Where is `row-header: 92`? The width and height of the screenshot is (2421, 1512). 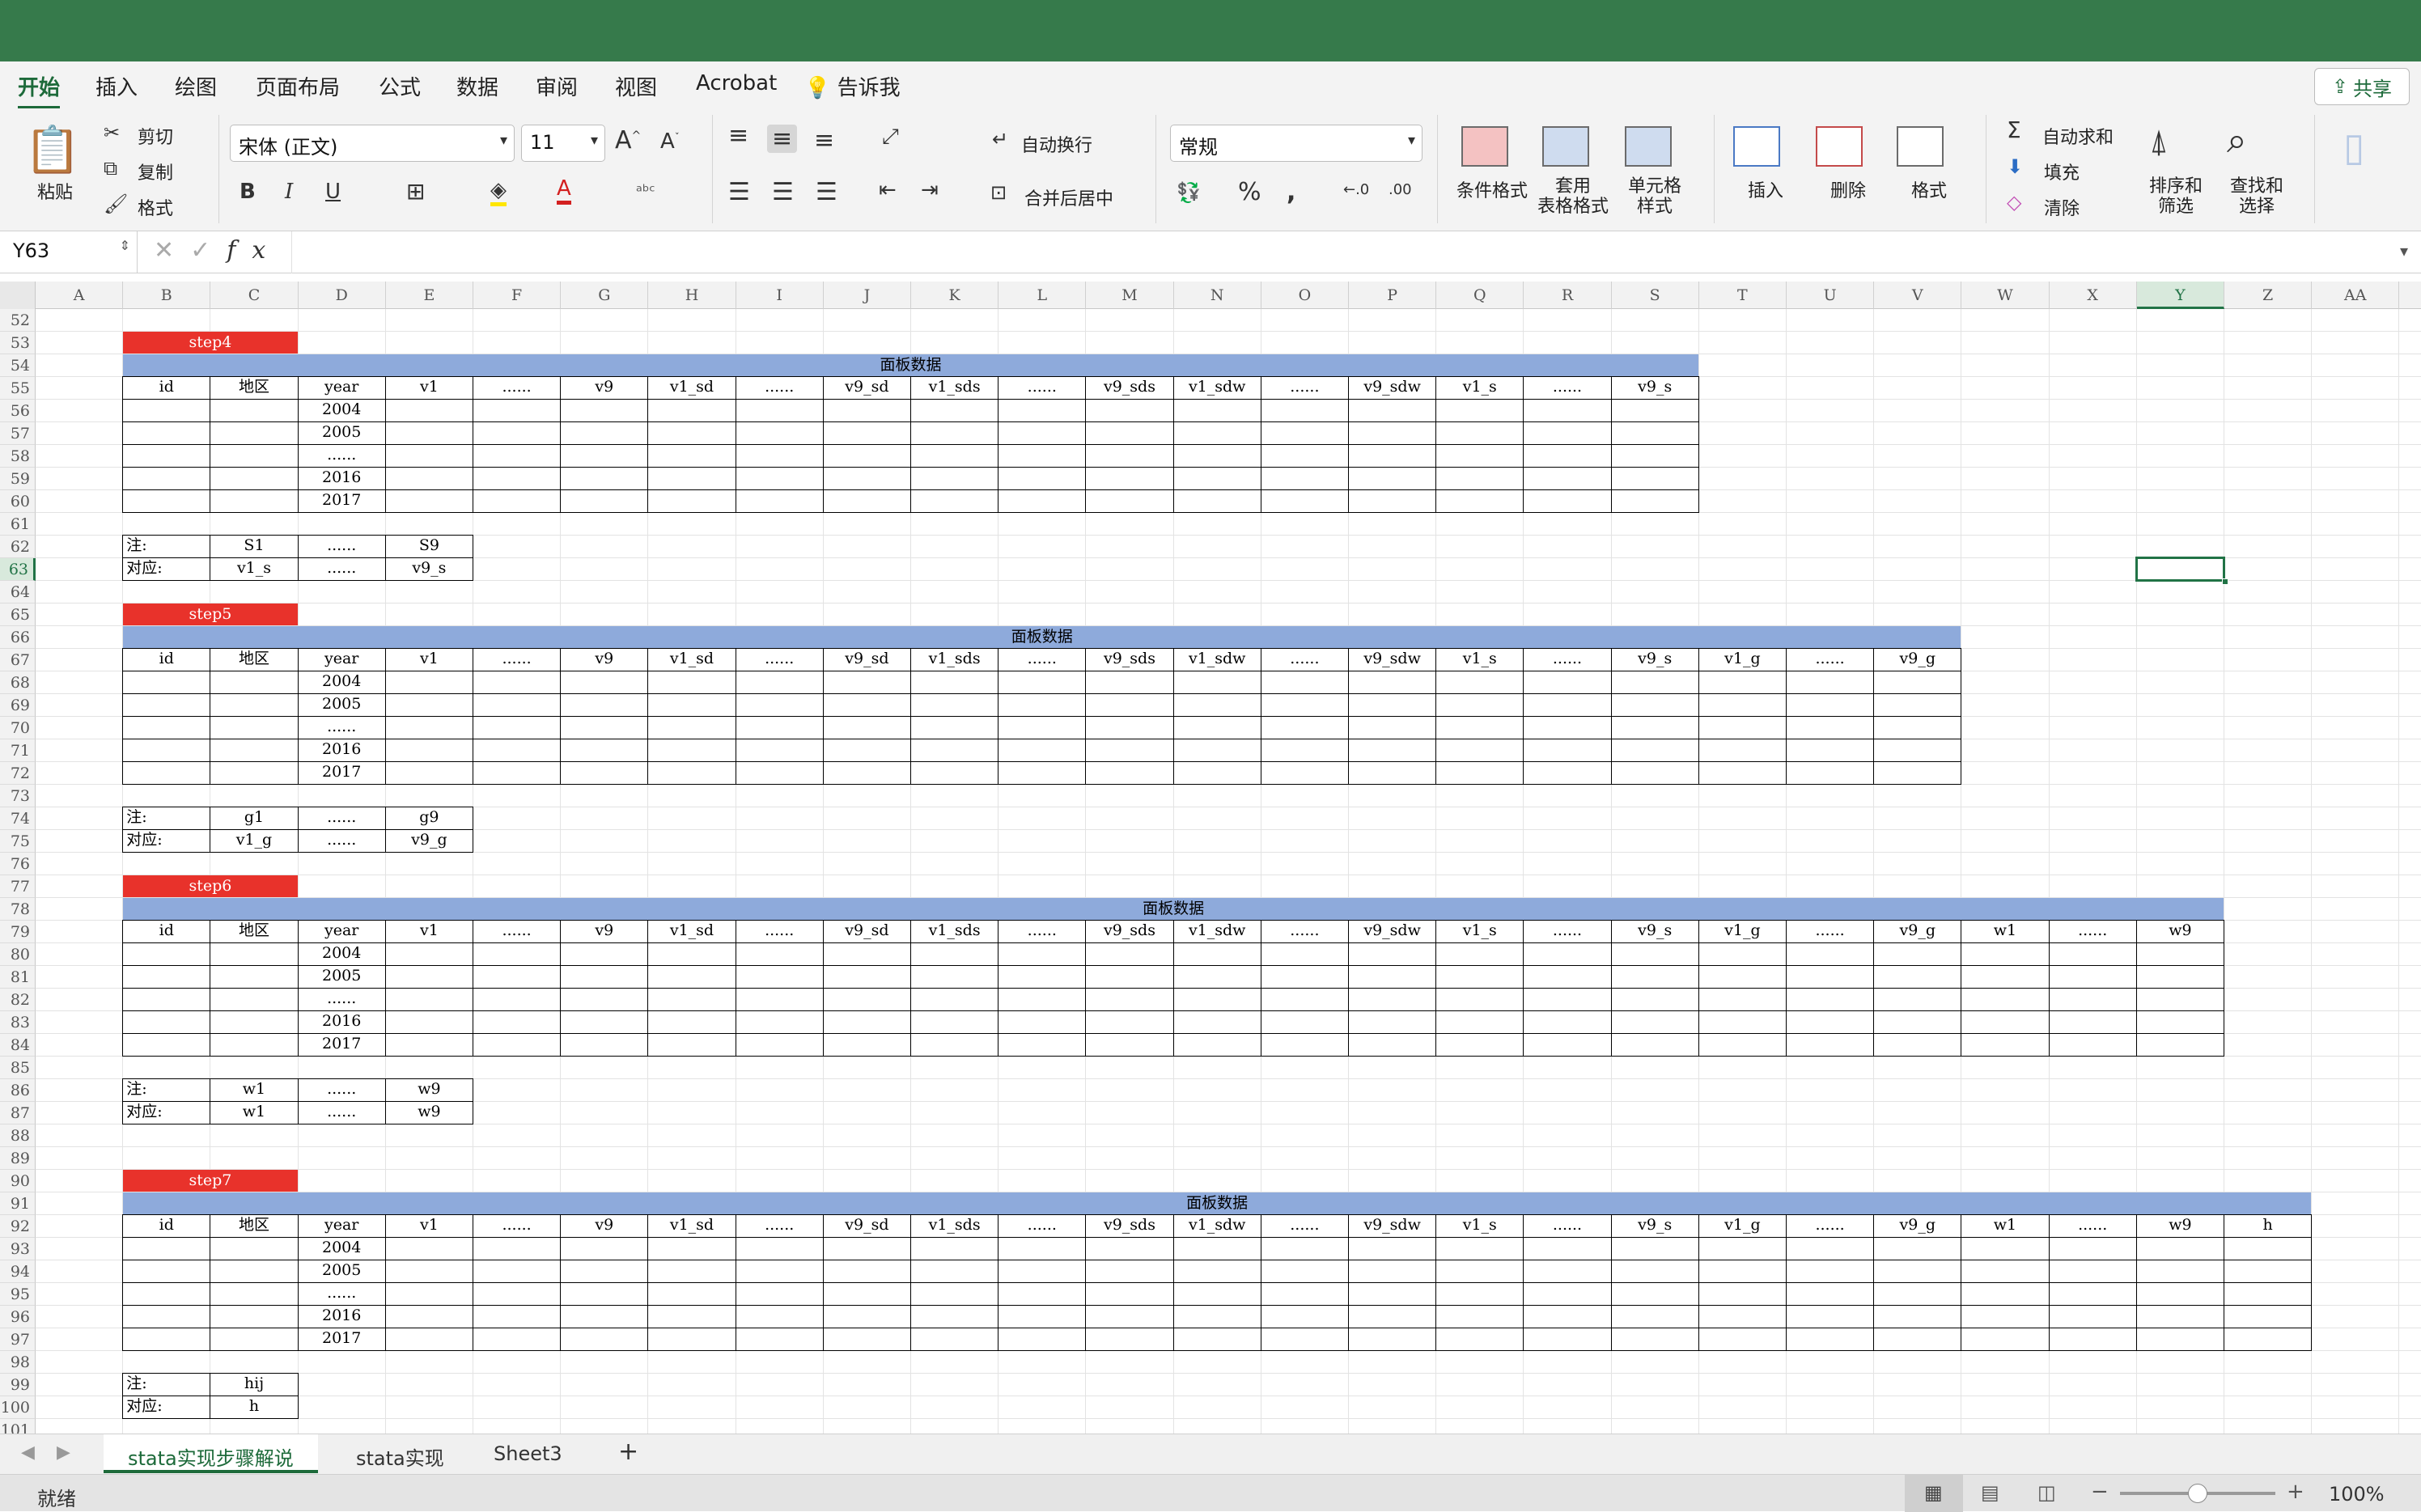
row-header: 92 is located at coordinates (18, 1226).